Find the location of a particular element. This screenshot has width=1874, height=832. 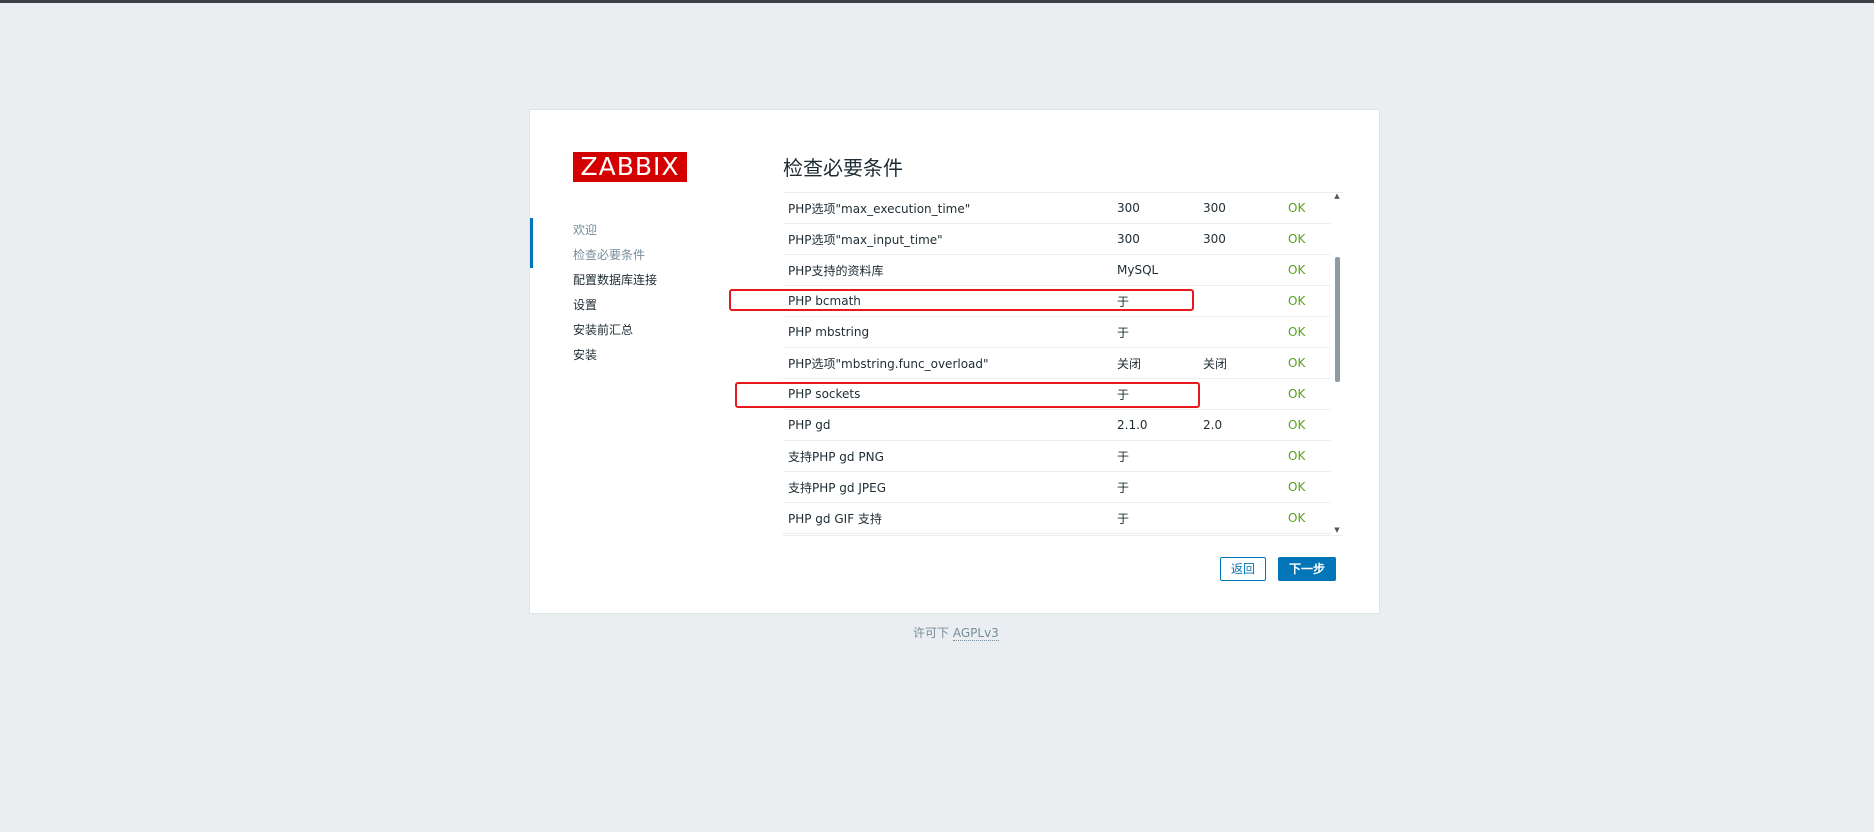

zabbix-logo: ZABBIX is located at coordinates (630, 167).